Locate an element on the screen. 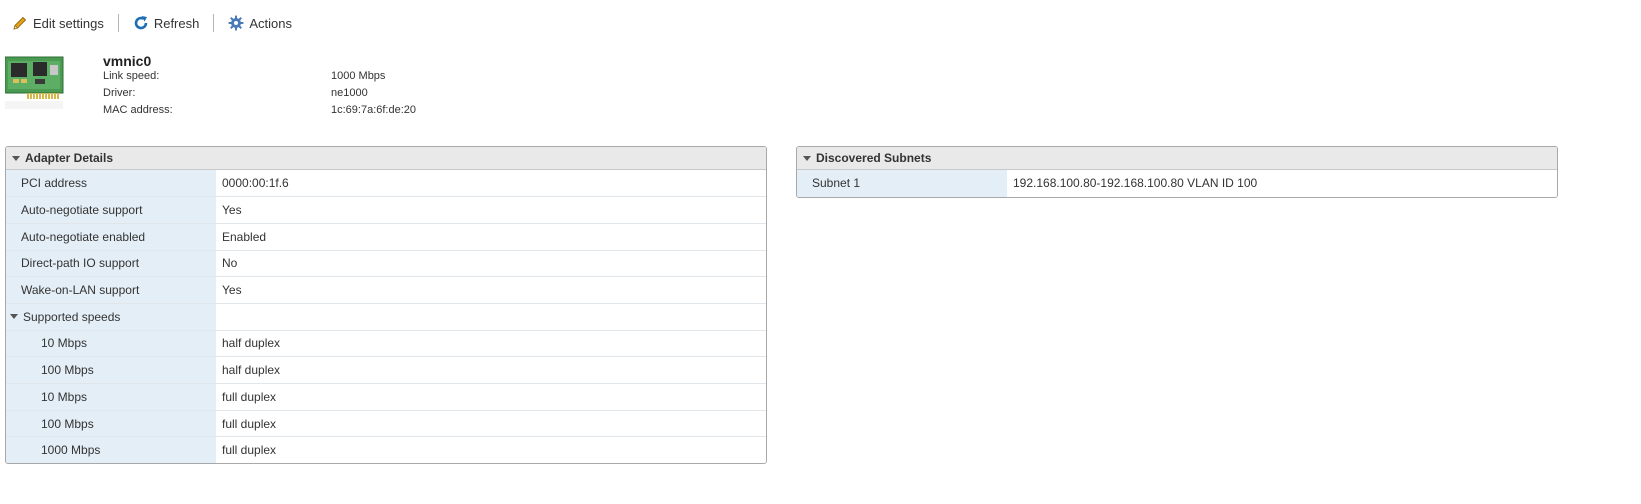 This screenshot has height=504, width=1641. link-speed-row: Link speed: 1000 Mbps is located at coordinates (303, 77).